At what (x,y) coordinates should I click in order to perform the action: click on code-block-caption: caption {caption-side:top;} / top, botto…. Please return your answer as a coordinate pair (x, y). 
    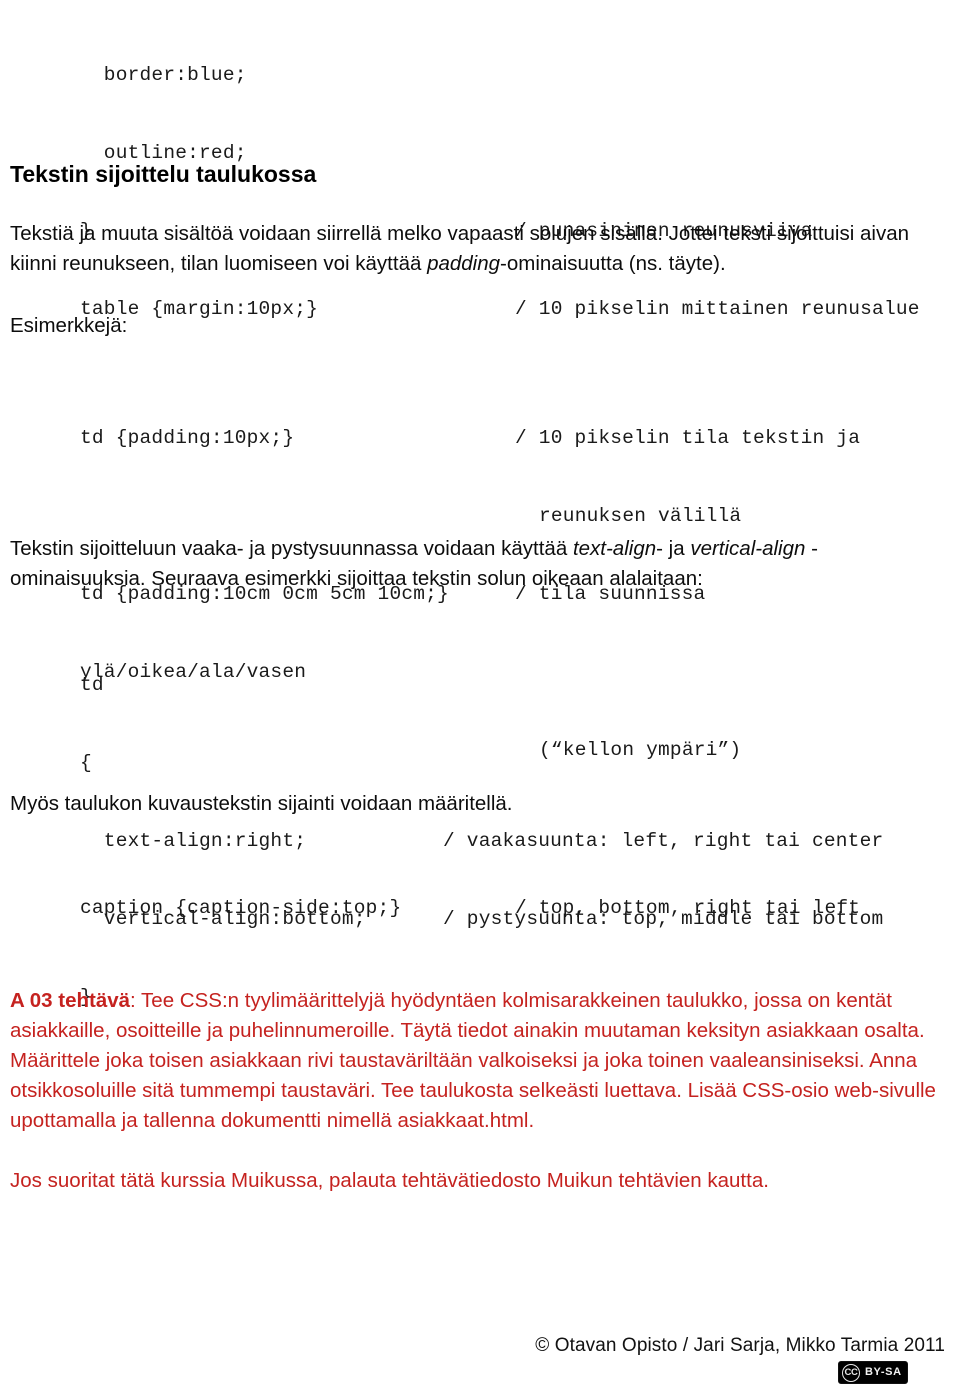
    Looking at the image, I should click on (520, 908).